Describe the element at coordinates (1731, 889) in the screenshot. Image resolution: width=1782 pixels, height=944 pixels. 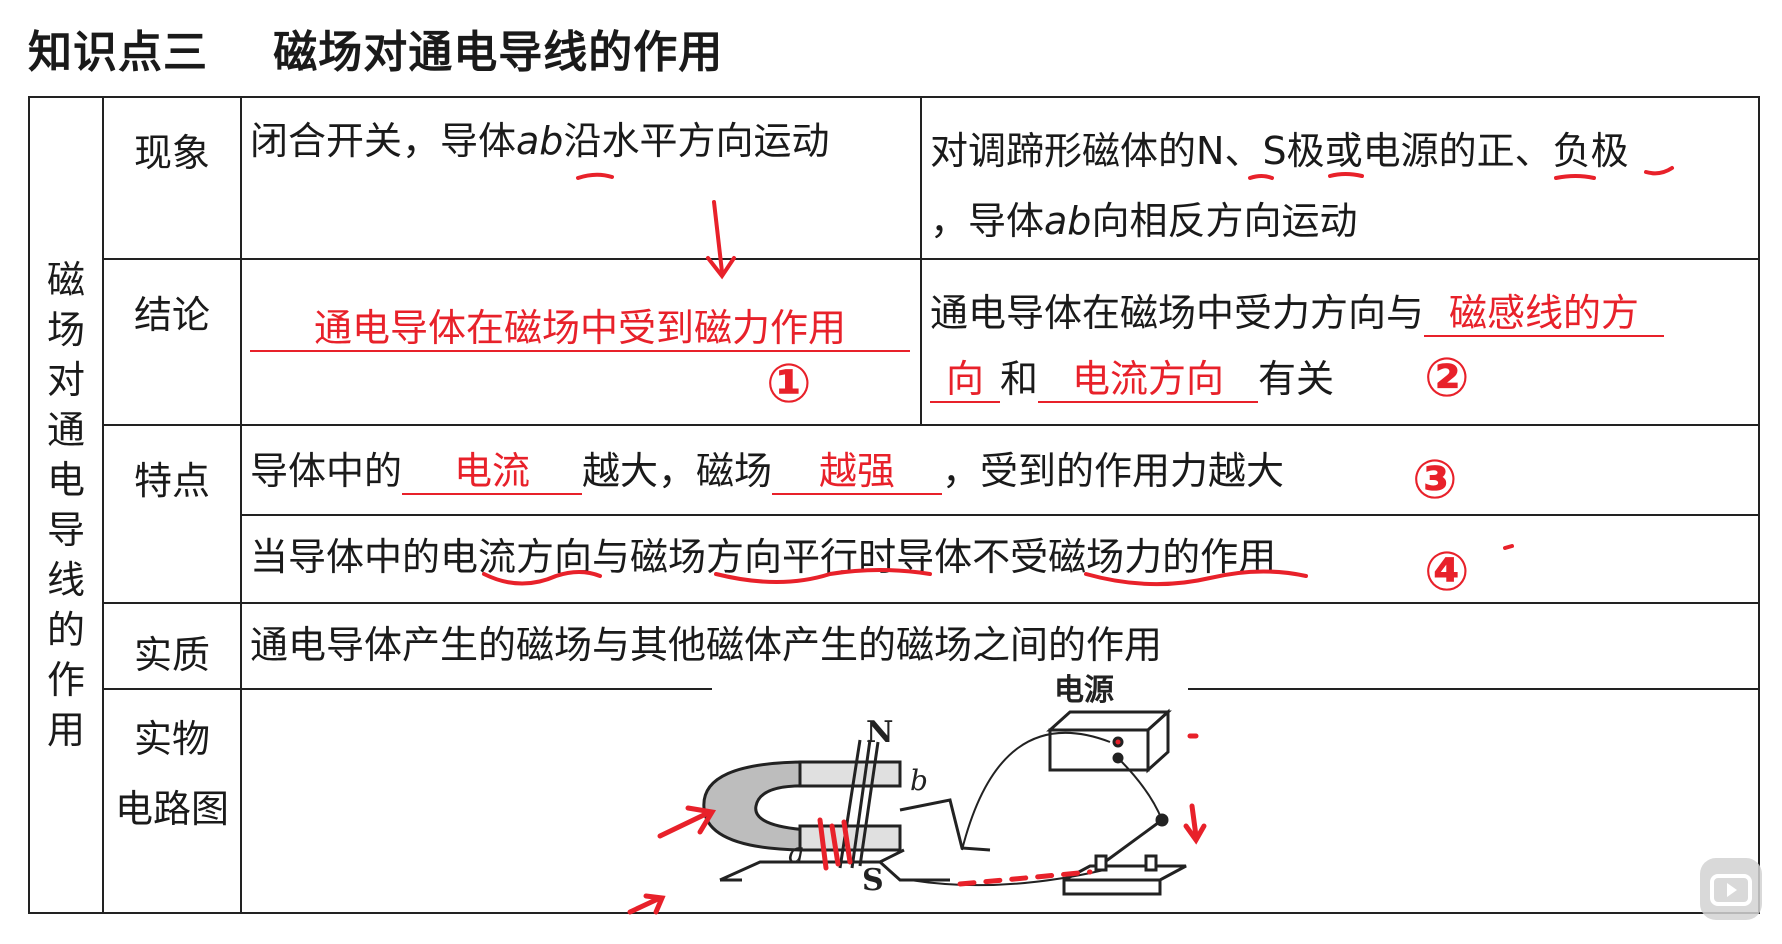
I see `video-play-icon` at that location.